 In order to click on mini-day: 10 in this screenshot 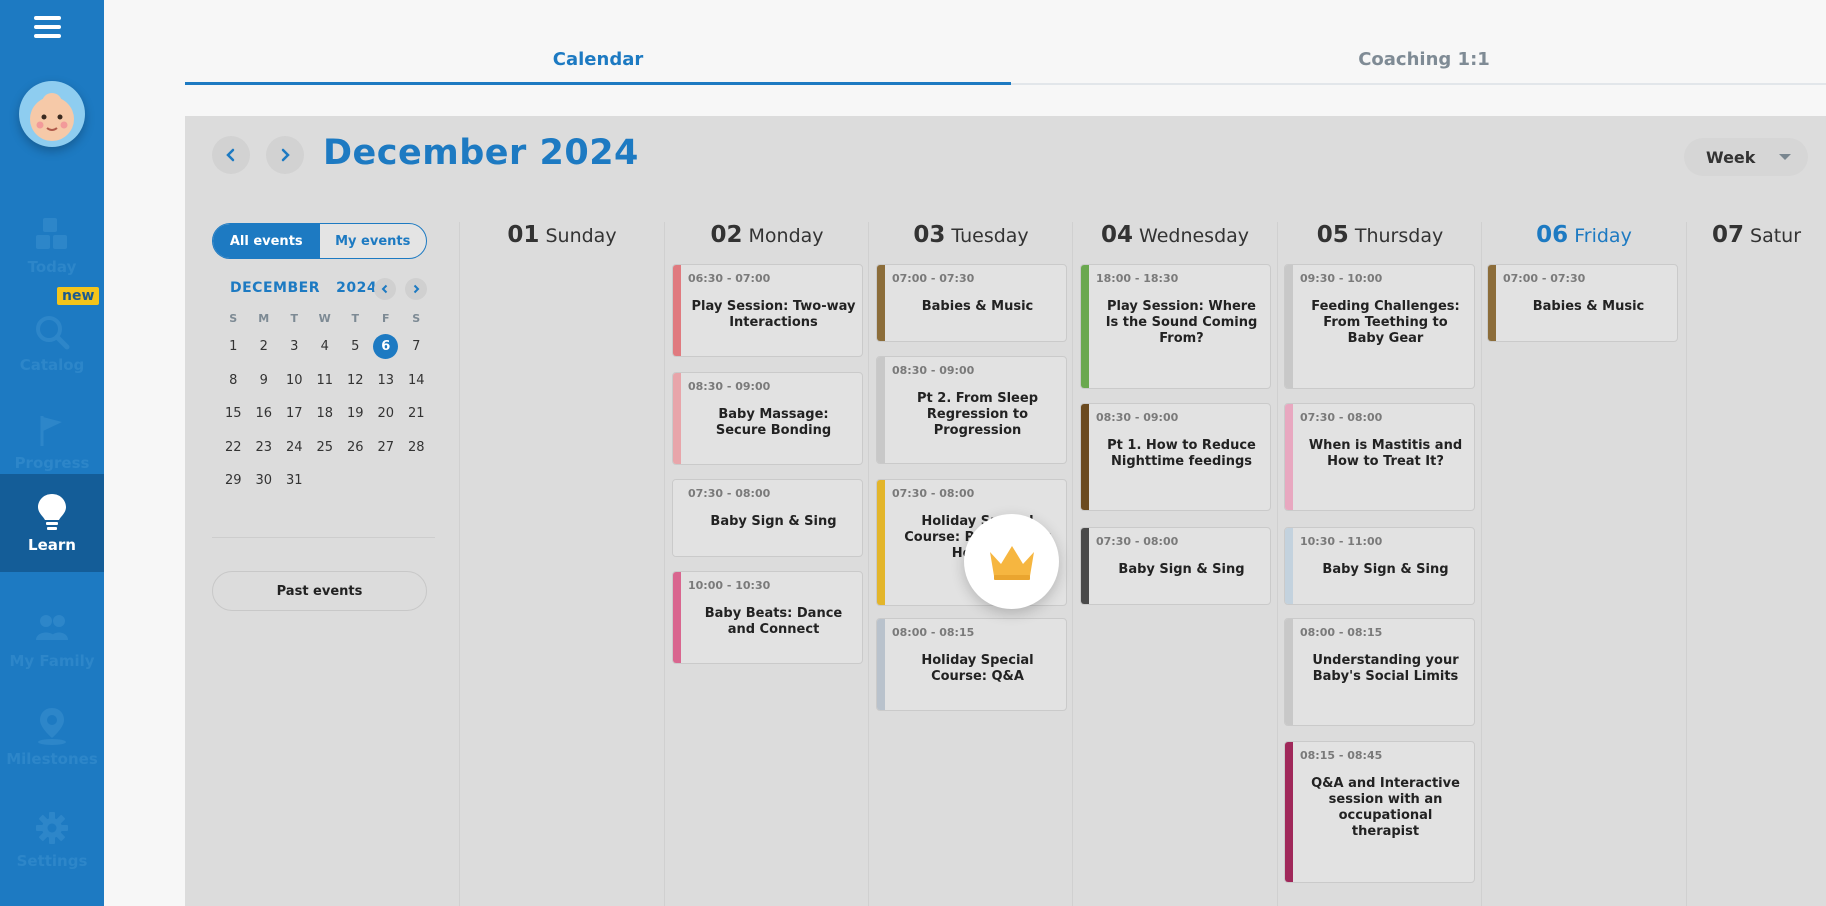, I will do `click(294, 380)`.